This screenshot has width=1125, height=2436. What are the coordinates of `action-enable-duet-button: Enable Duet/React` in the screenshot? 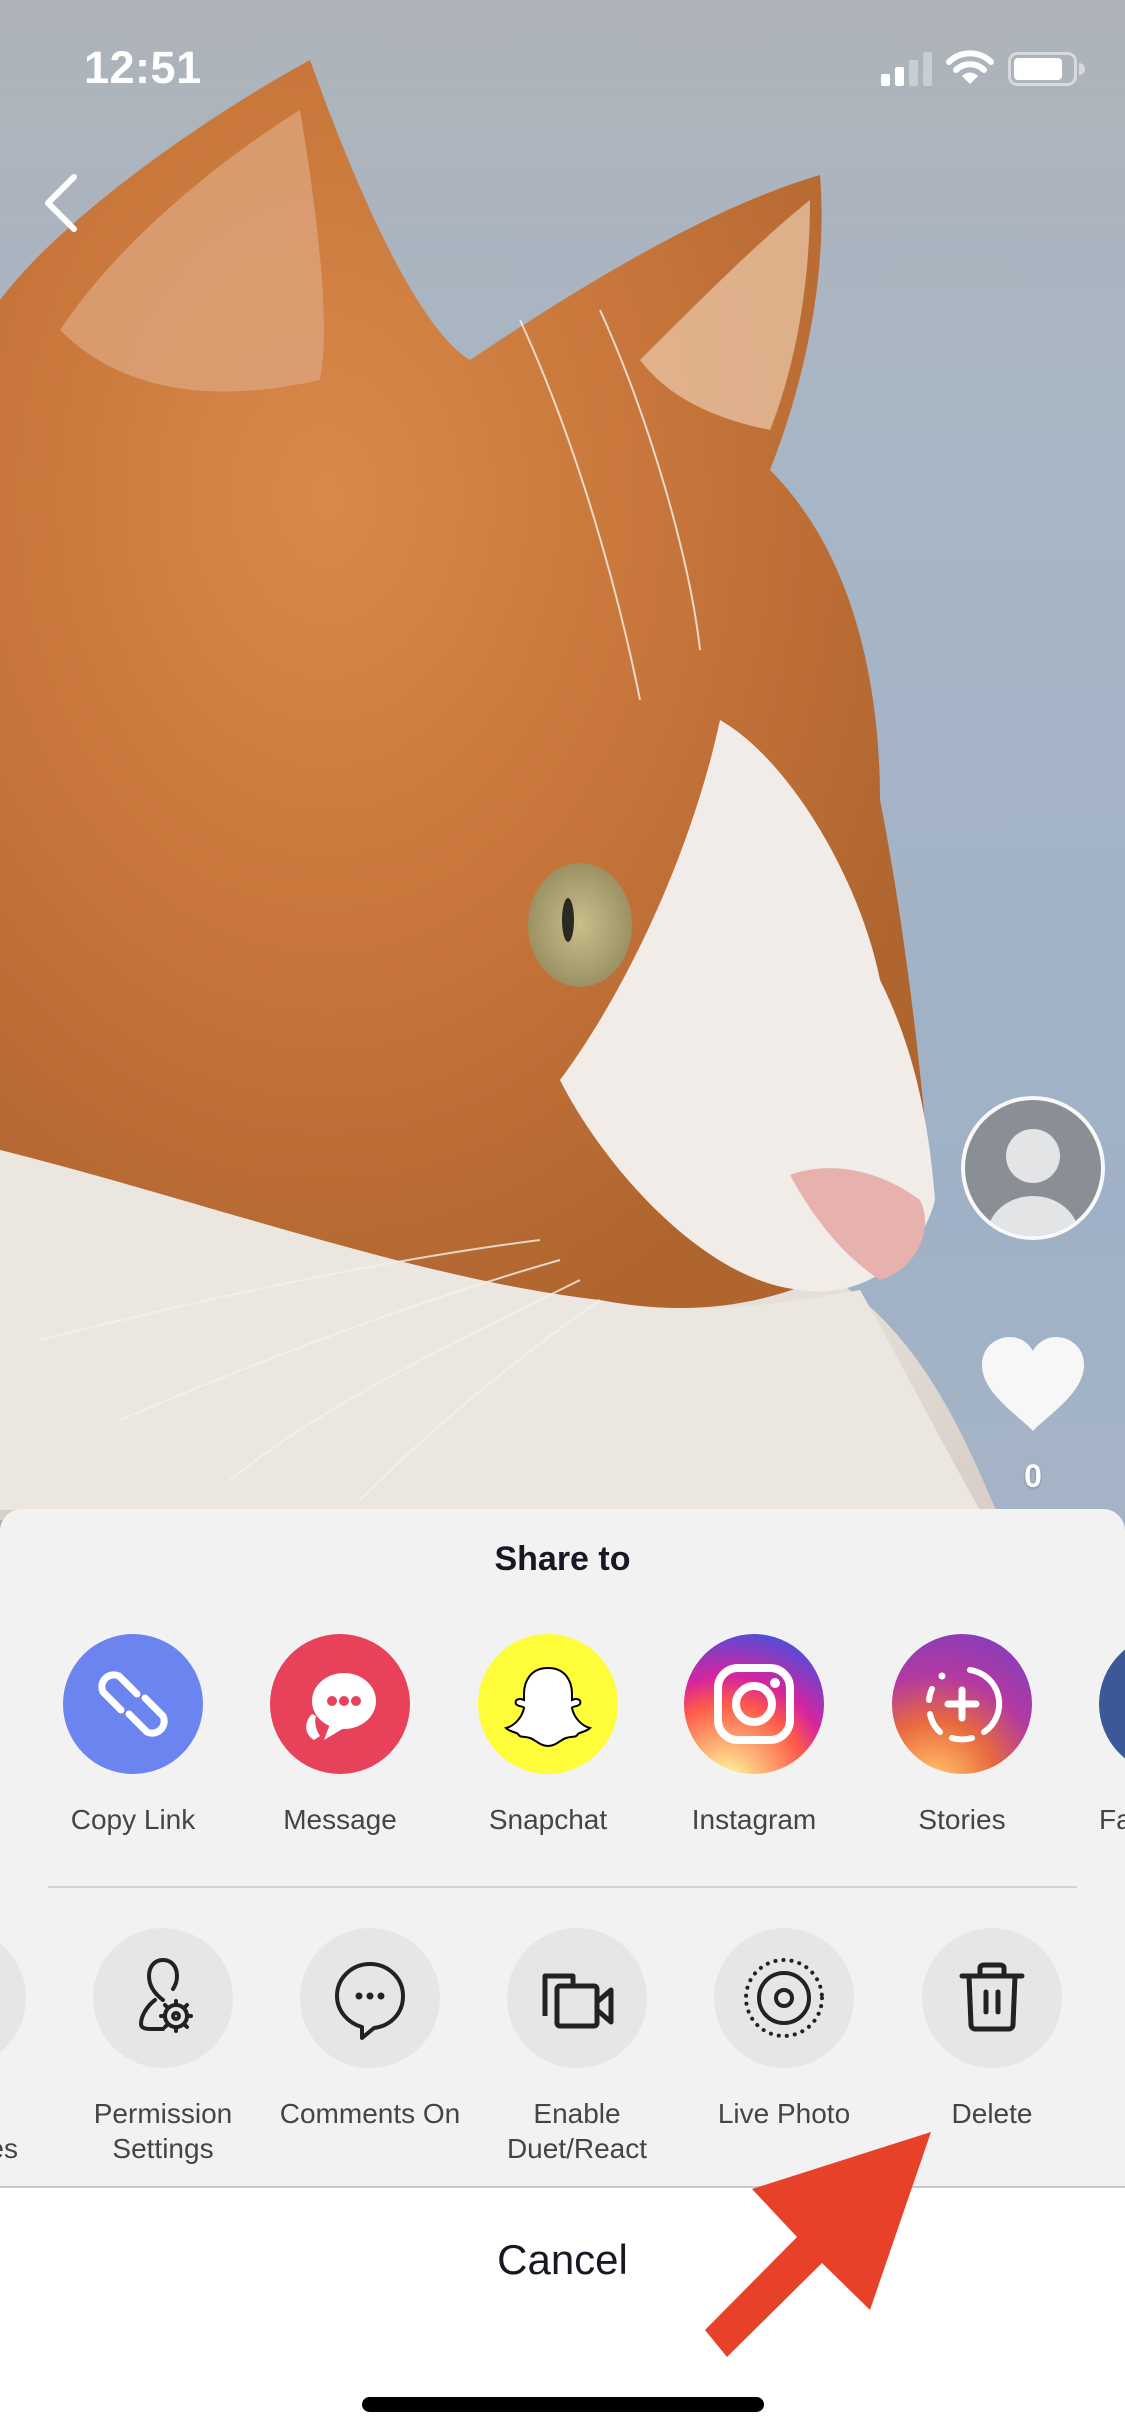 It's located at (577, 2047).